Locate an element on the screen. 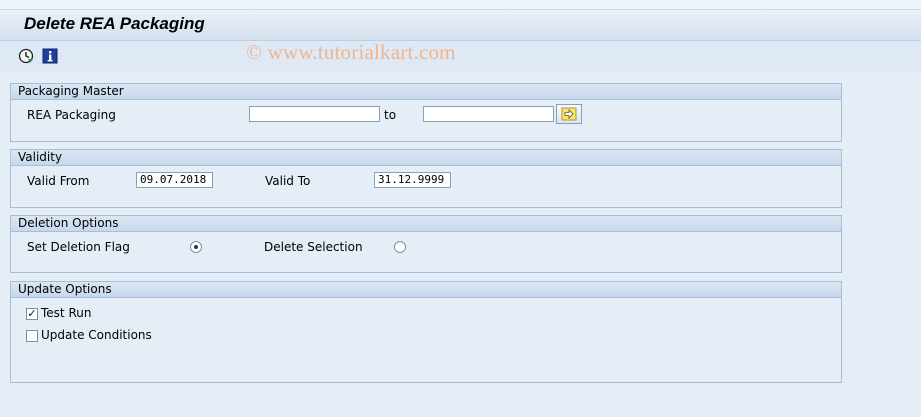 The height and width of the screenshot is (417, 921). update-conditions-label: Update Conditions is located at coordinates (96, 335).